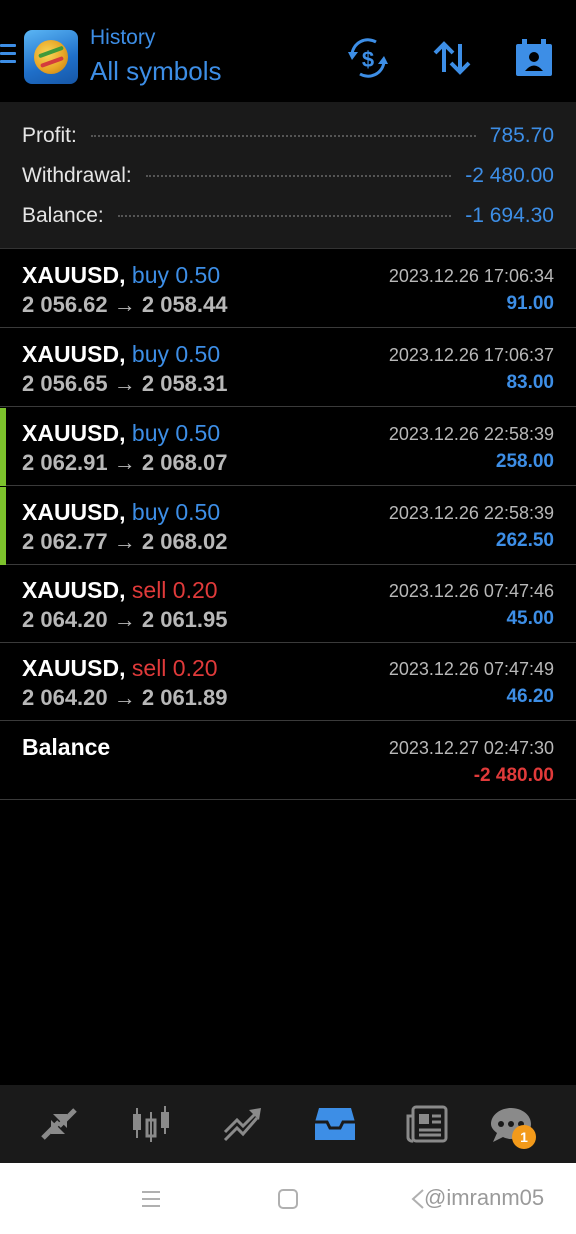  Describe the element at coordinates (530, 618) in the screenshot. I see `deal-profit: 45.00` at that location.